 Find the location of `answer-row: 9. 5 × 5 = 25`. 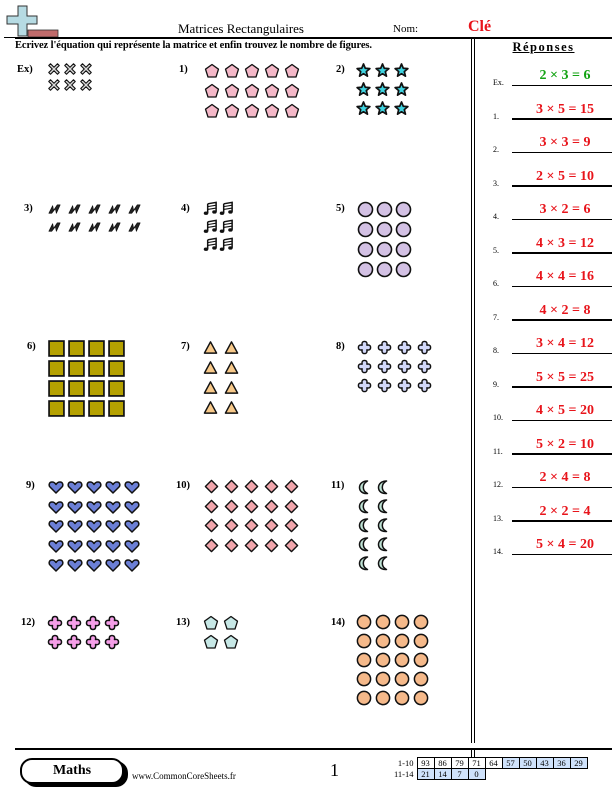

answer-row: 9. 5 × 5 = 25 is located at coordinates (552, 379).